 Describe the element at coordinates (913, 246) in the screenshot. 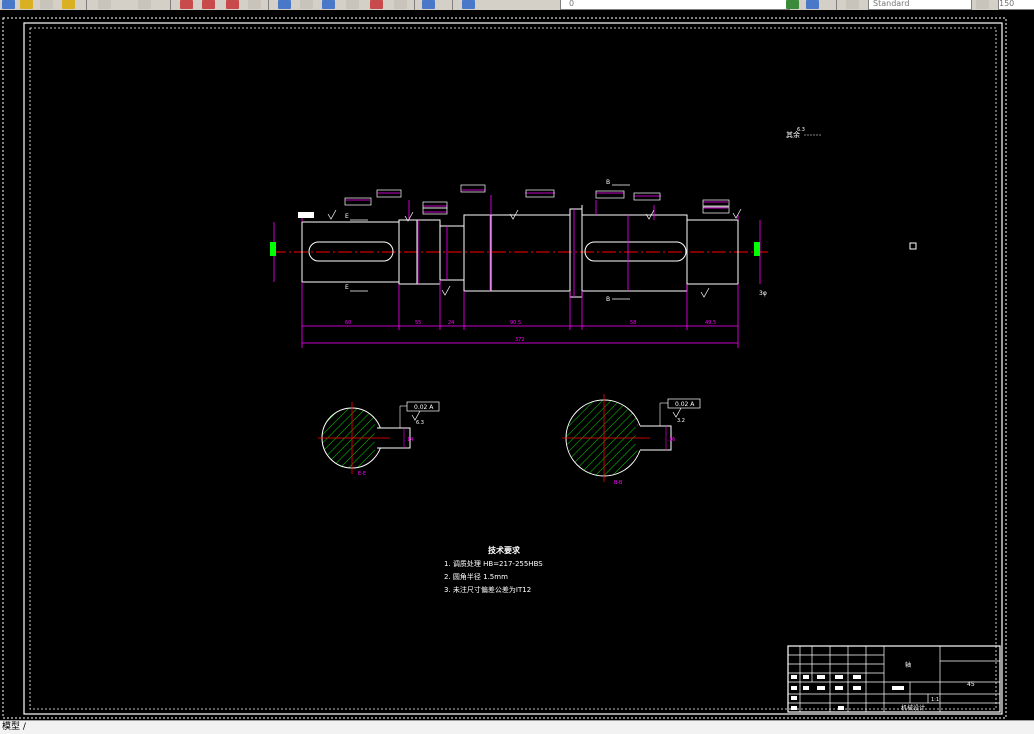

I see `cursor-pickbox` at that location.